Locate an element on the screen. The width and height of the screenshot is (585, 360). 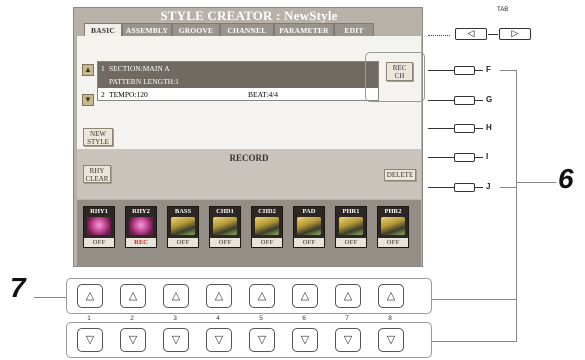
button-j-line is located at coordinates (441, 187).